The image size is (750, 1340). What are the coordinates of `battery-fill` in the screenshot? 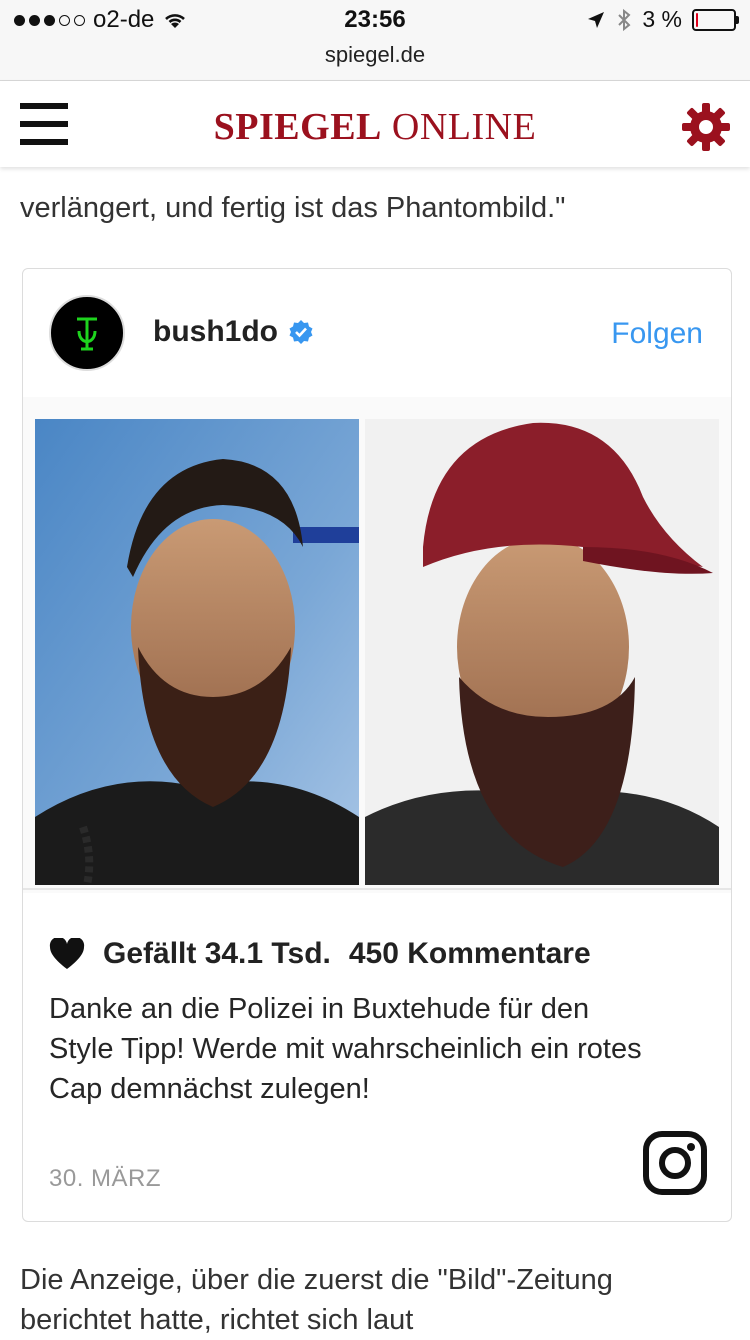 It's located at (697, 19).